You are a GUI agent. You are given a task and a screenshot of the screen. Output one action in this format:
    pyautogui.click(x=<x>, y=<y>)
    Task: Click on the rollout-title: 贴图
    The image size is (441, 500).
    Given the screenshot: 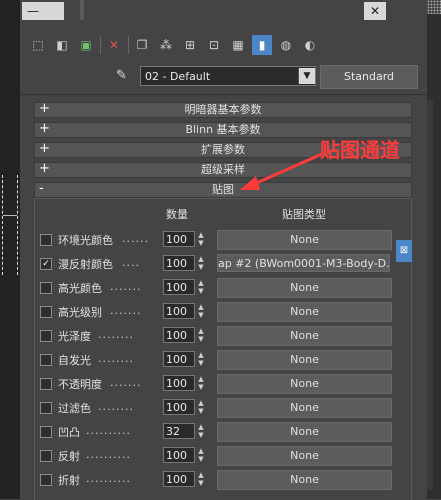 What is the action you would take?
    pyautogui.click(x=223, y=189)
    